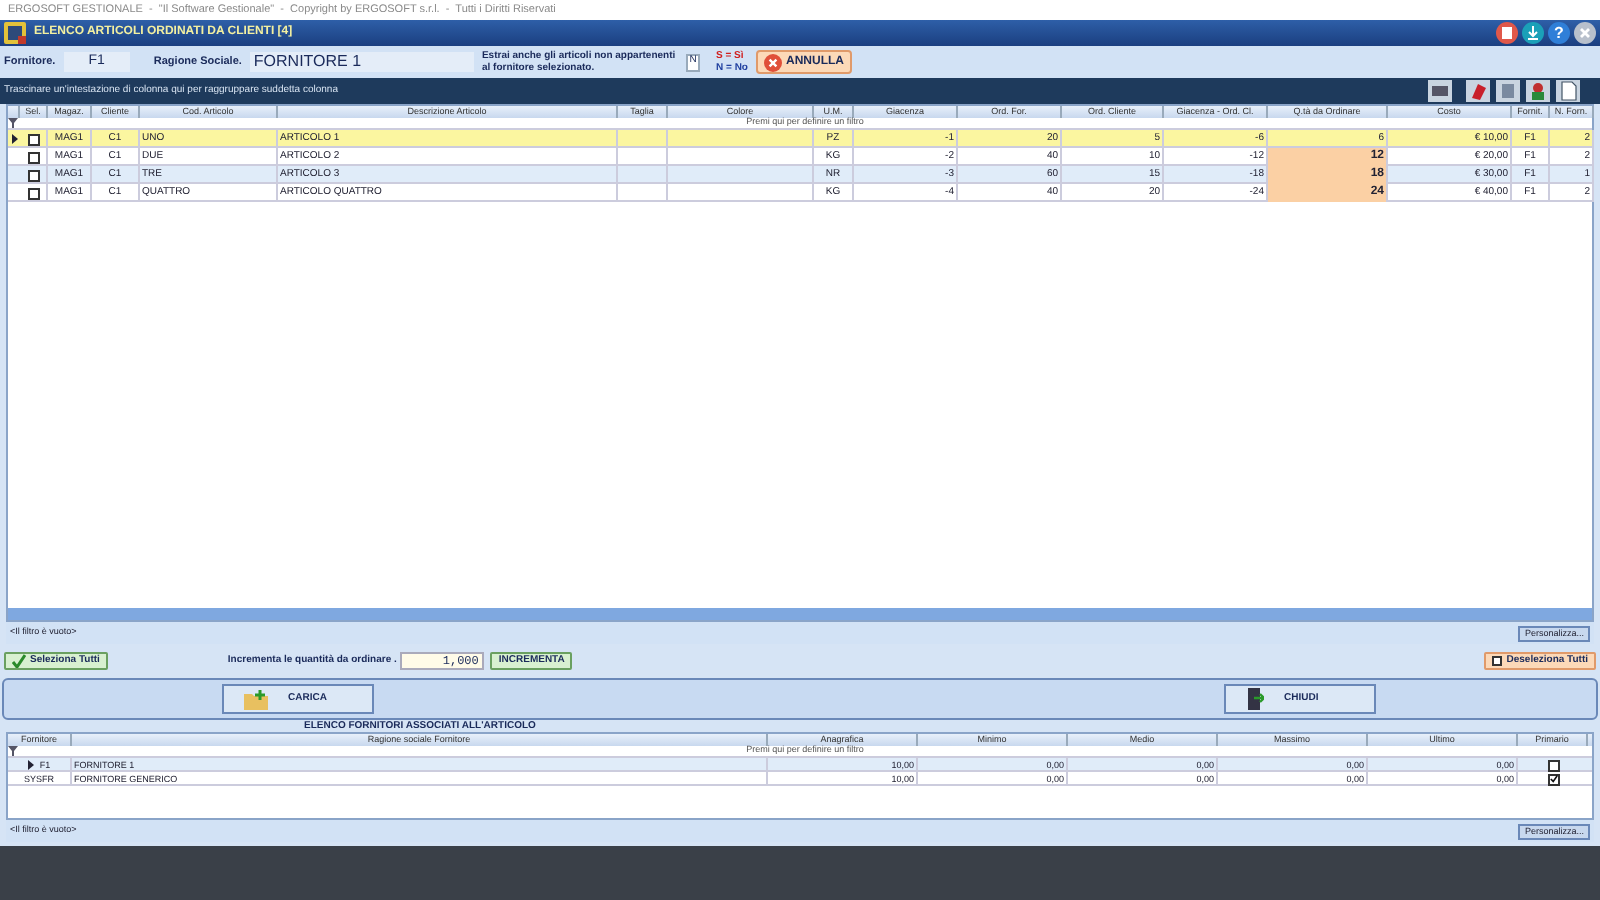  Describe the element at coordinates (1559, 33) in the screenshot. I see `help-icon: ?` at that location.